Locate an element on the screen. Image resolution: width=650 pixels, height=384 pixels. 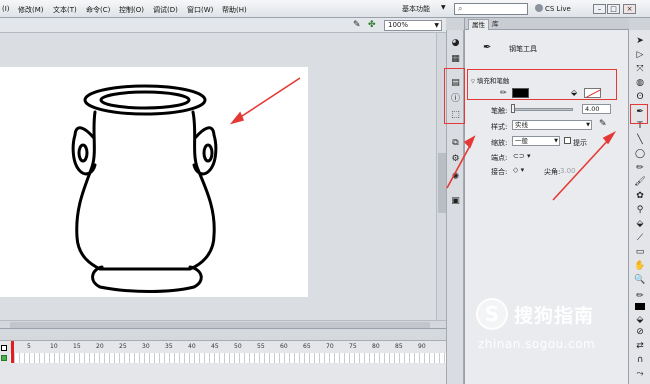
edit-scene-icon: ✤ is located at coordinates (372, 25).